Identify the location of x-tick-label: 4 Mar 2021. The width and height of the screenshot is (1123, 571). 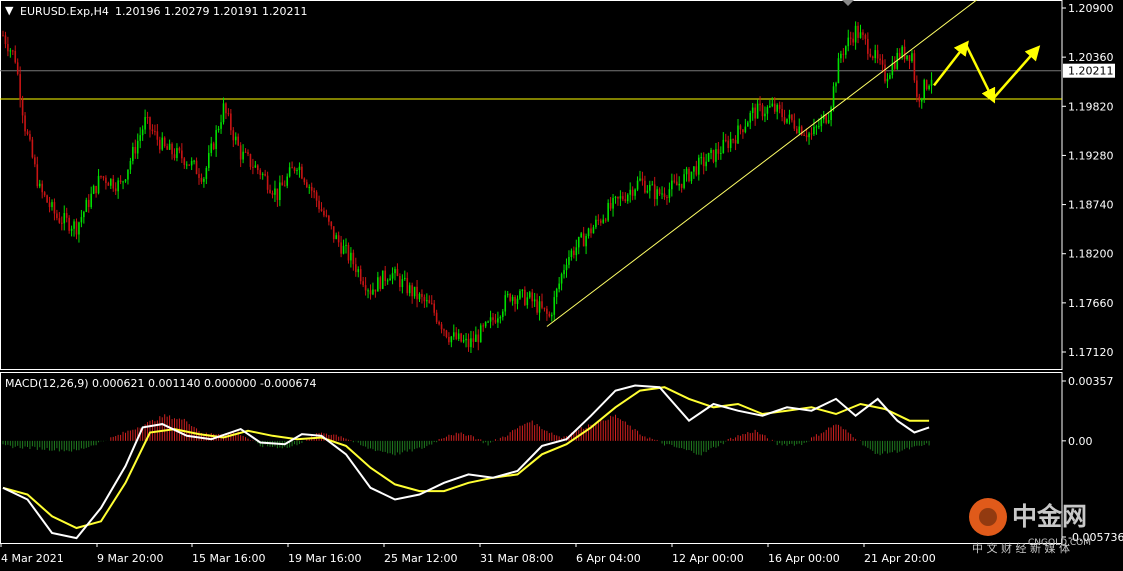
(32, 558).